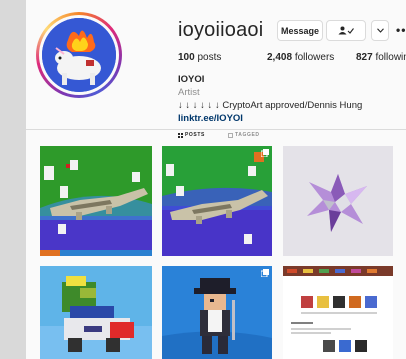  I want to click on tab-posts: POSTS, so click(191, 135).